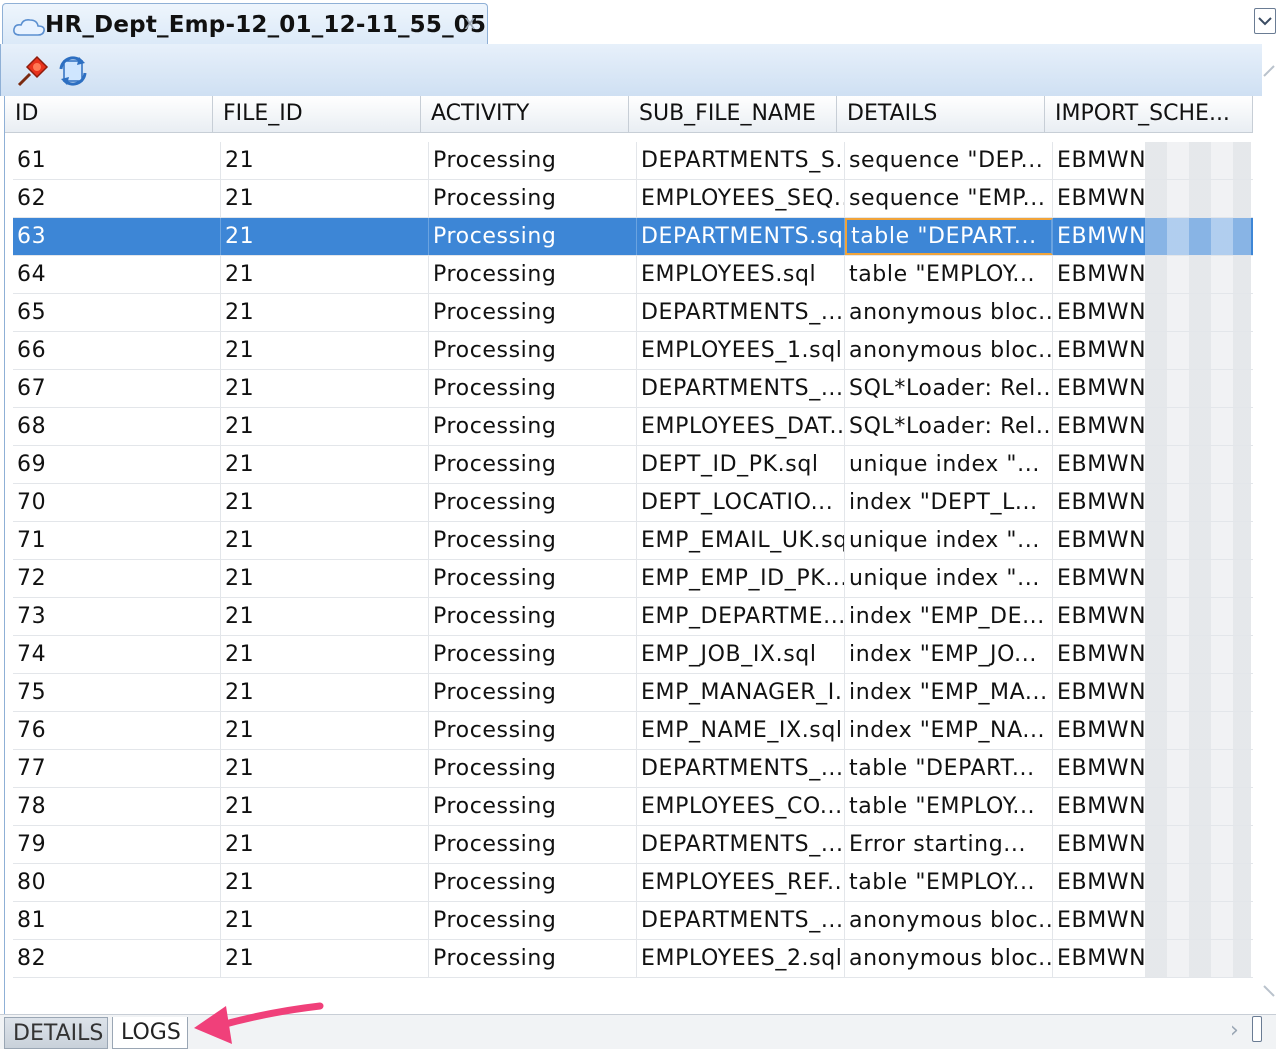 This screenshot has height=1050, width=1276. I want to click on column-header-file-id: FILE_ID, so click(317, 114).